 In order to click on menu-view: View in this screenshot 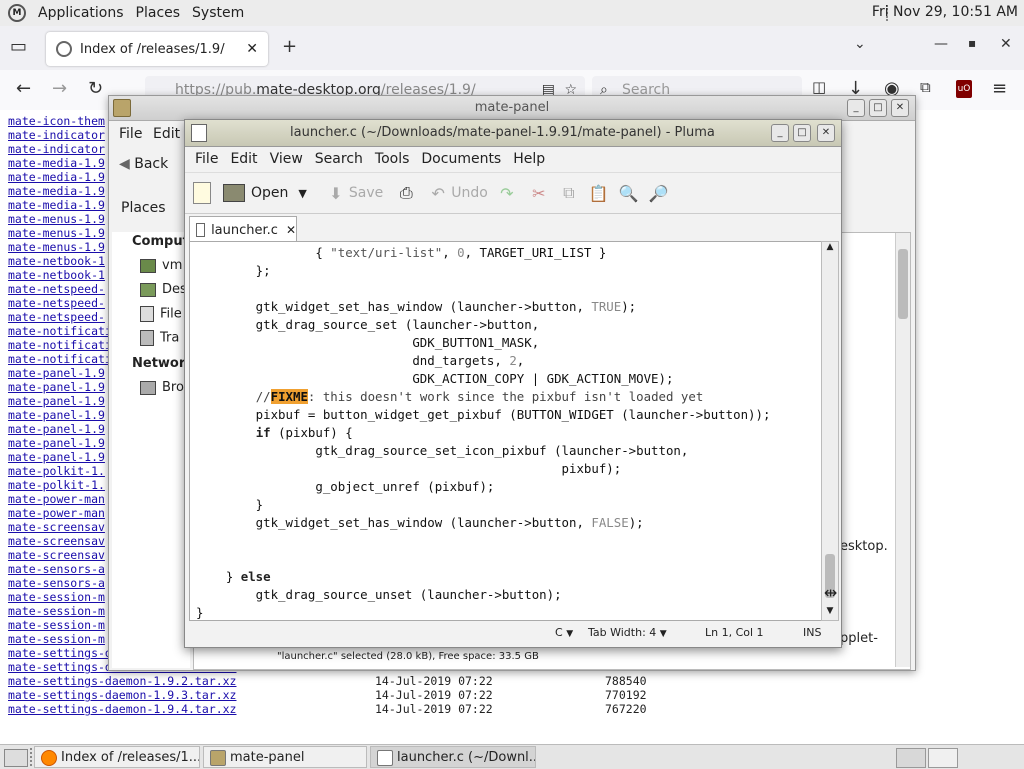, I will do `click(286, 159)`.